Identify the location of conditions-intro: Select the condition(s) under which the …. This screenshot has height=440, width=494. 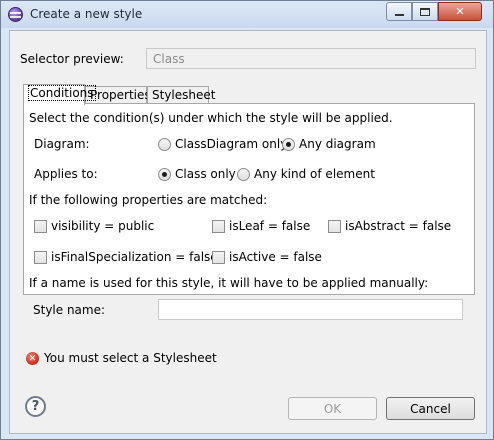
(211, 118).